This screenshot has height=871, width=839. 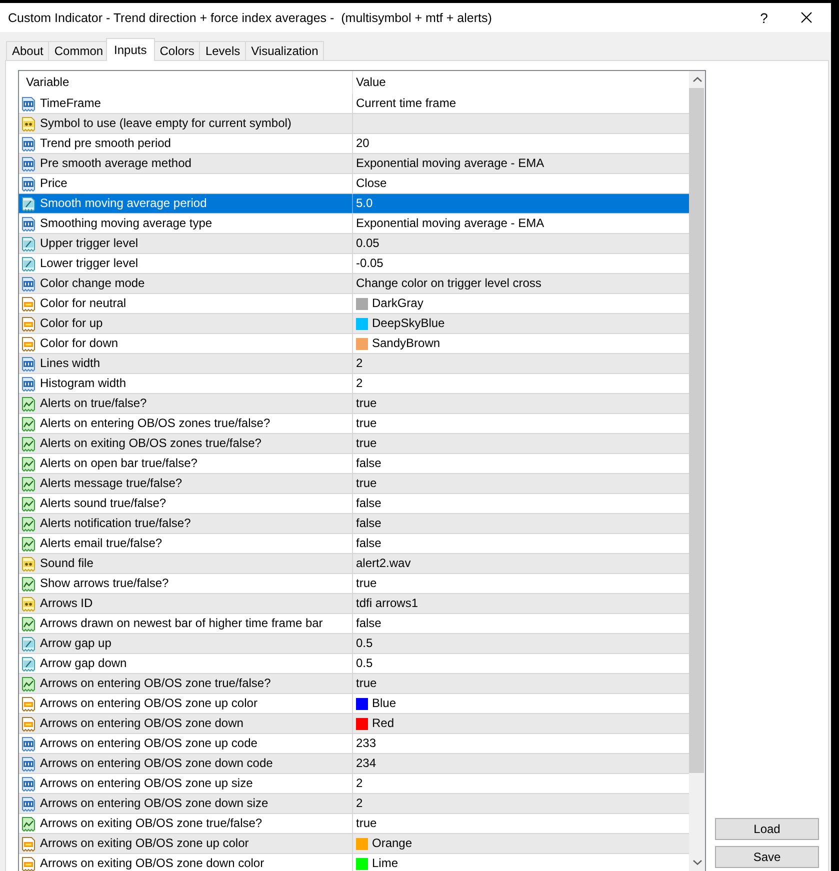 I want to click on parameter-row: Trend pre smooth period 20, so click(x=354, y=144).